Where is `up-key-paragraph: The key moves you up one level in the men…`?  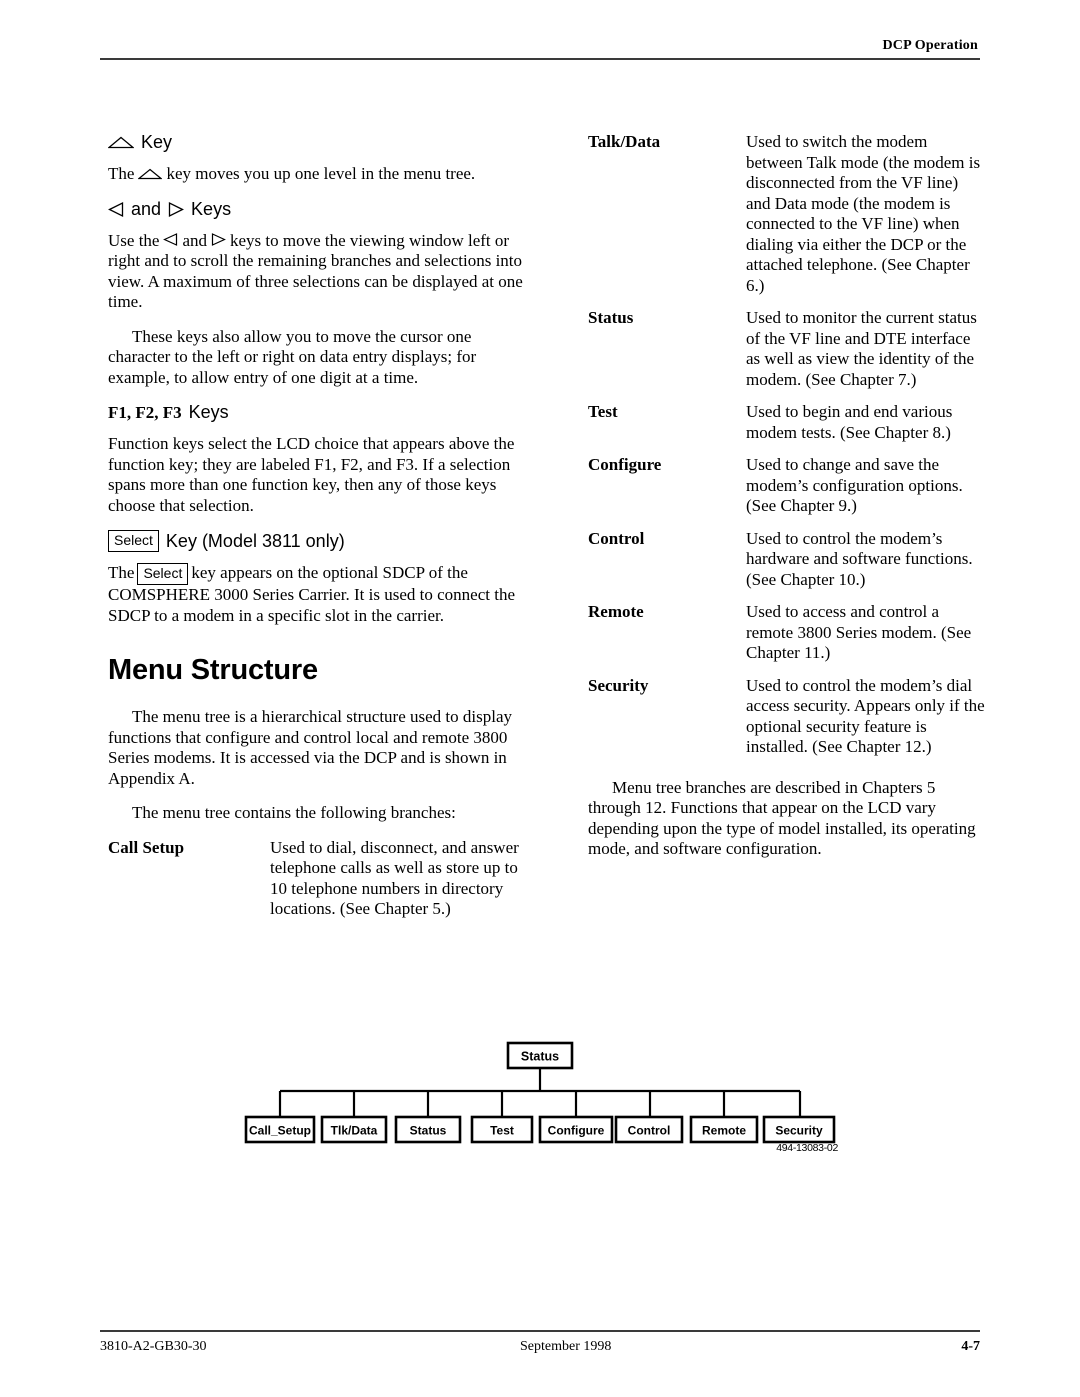
up-key-paragraph: The key moves you up one level in the men… is located at coordinates (318, 174).